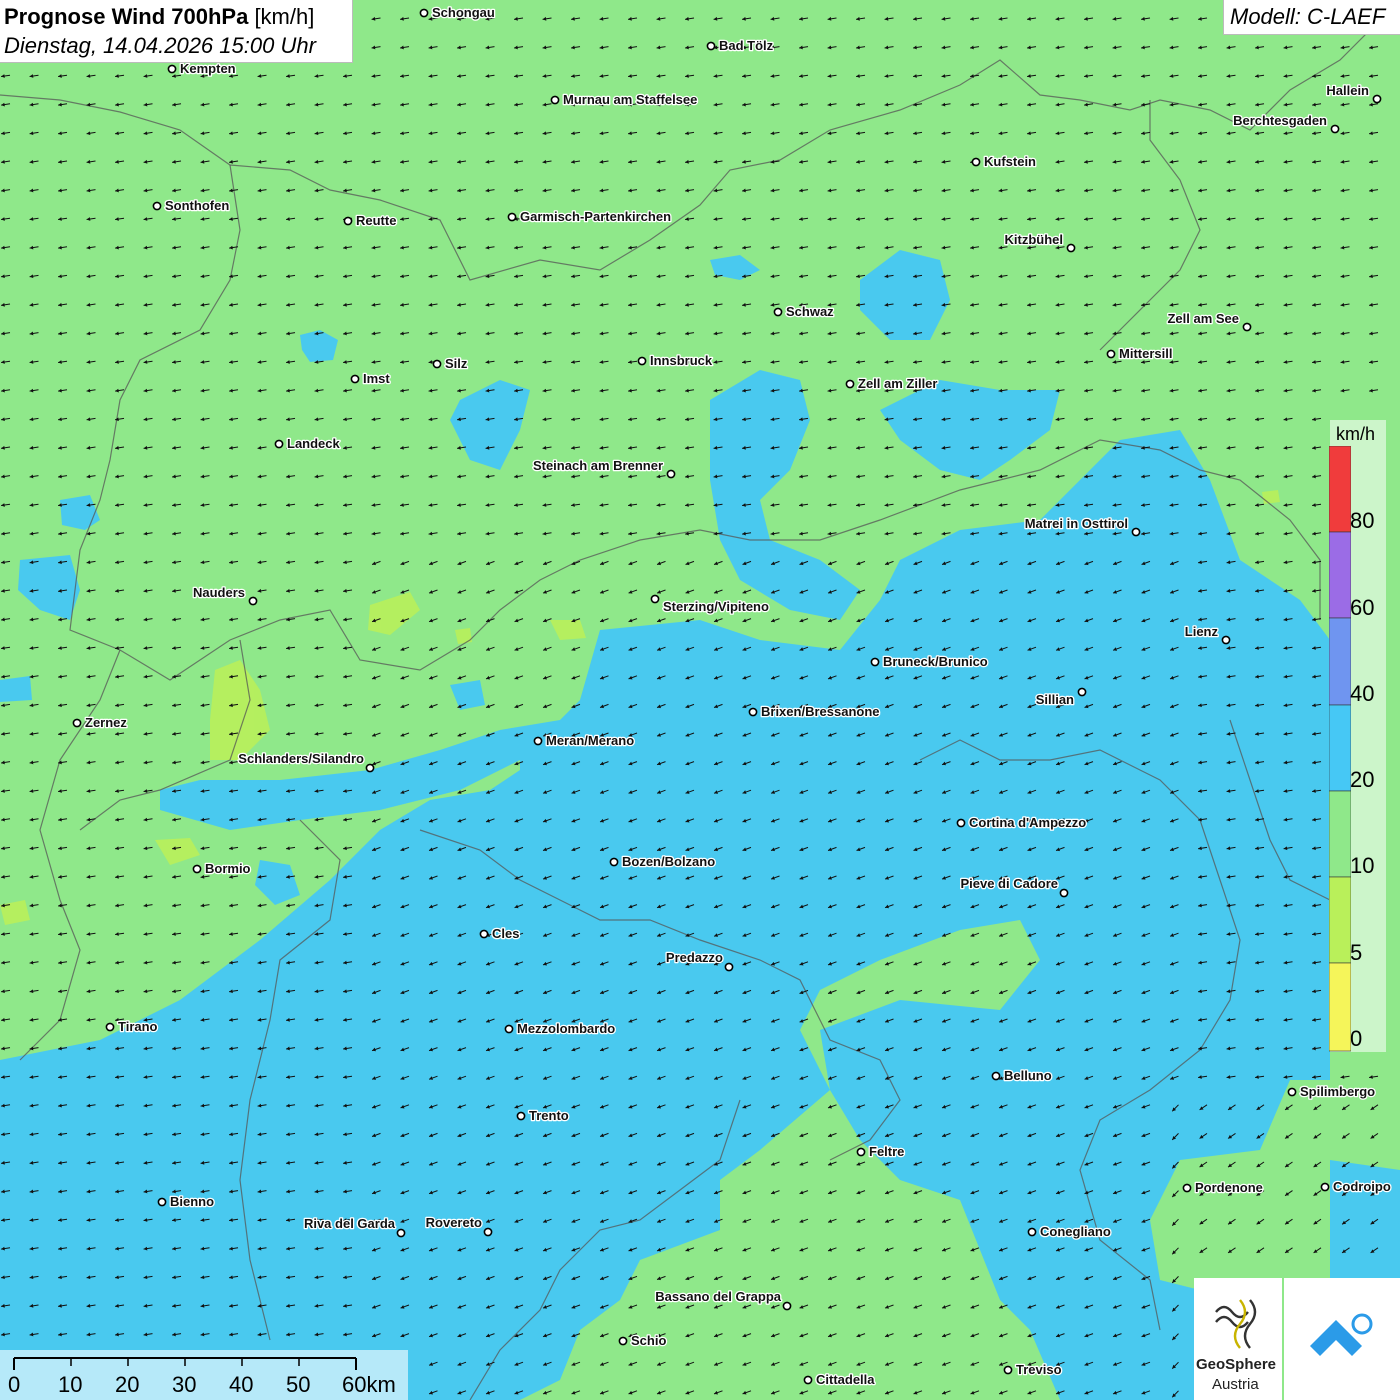 This screenshot has width=1400, height=1400. I want to click on city-label: Mittersill, so click(1145, 353).